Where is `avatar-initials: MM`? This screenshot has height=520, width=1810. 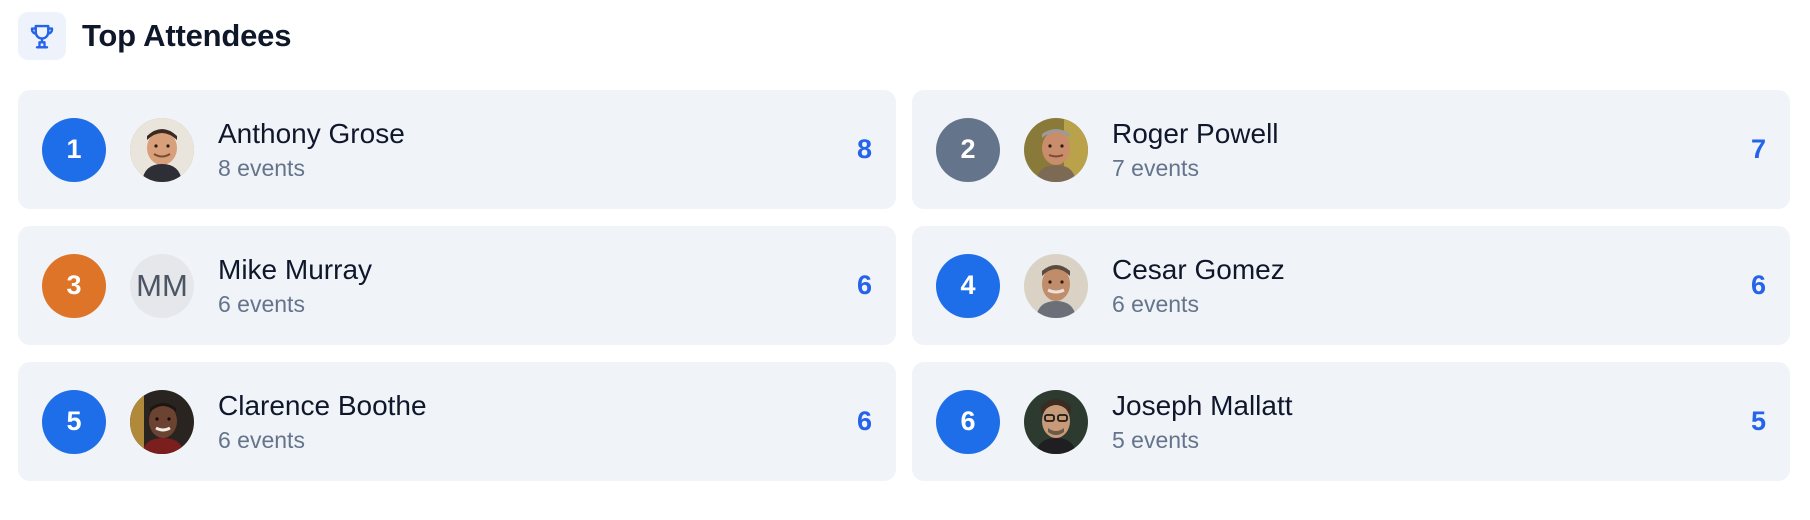
avatar-initials: MM is located at coordinates (162, 285).